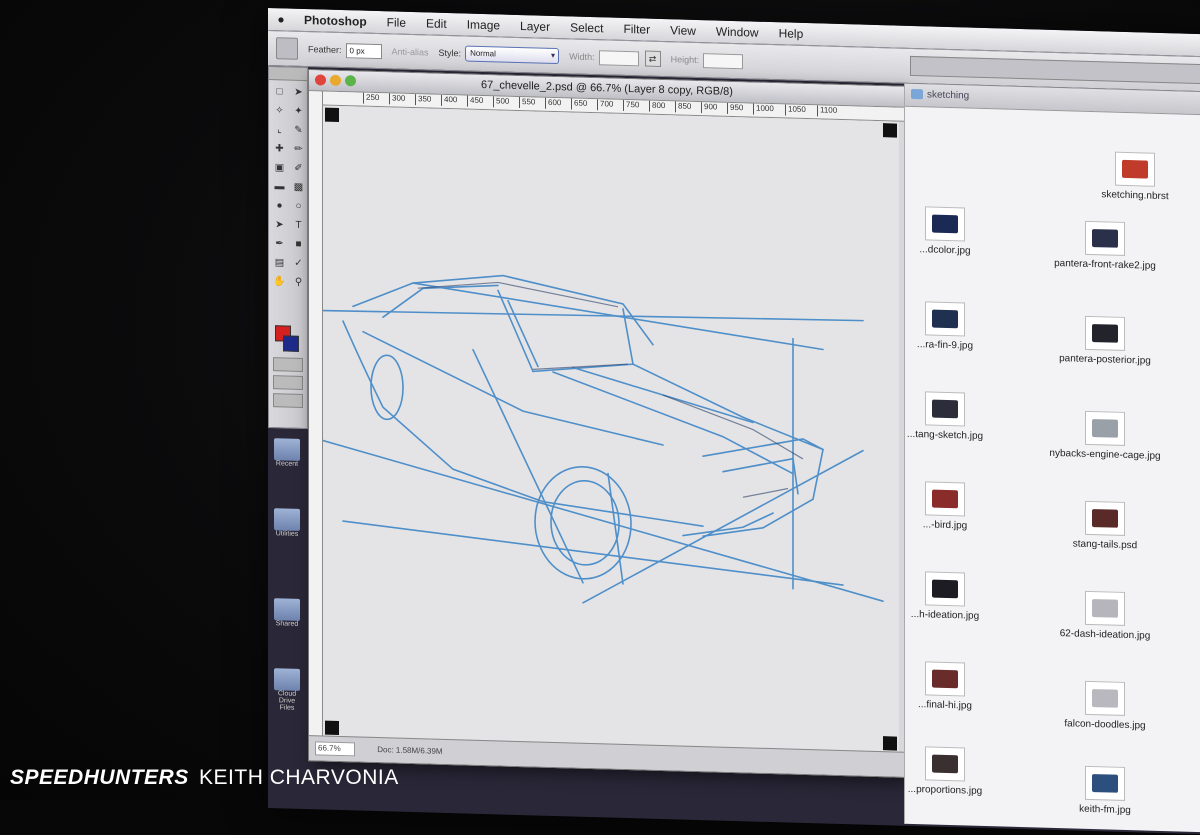  I want to click on eyedropper-tool-icon: ✓, so click(298, 264).